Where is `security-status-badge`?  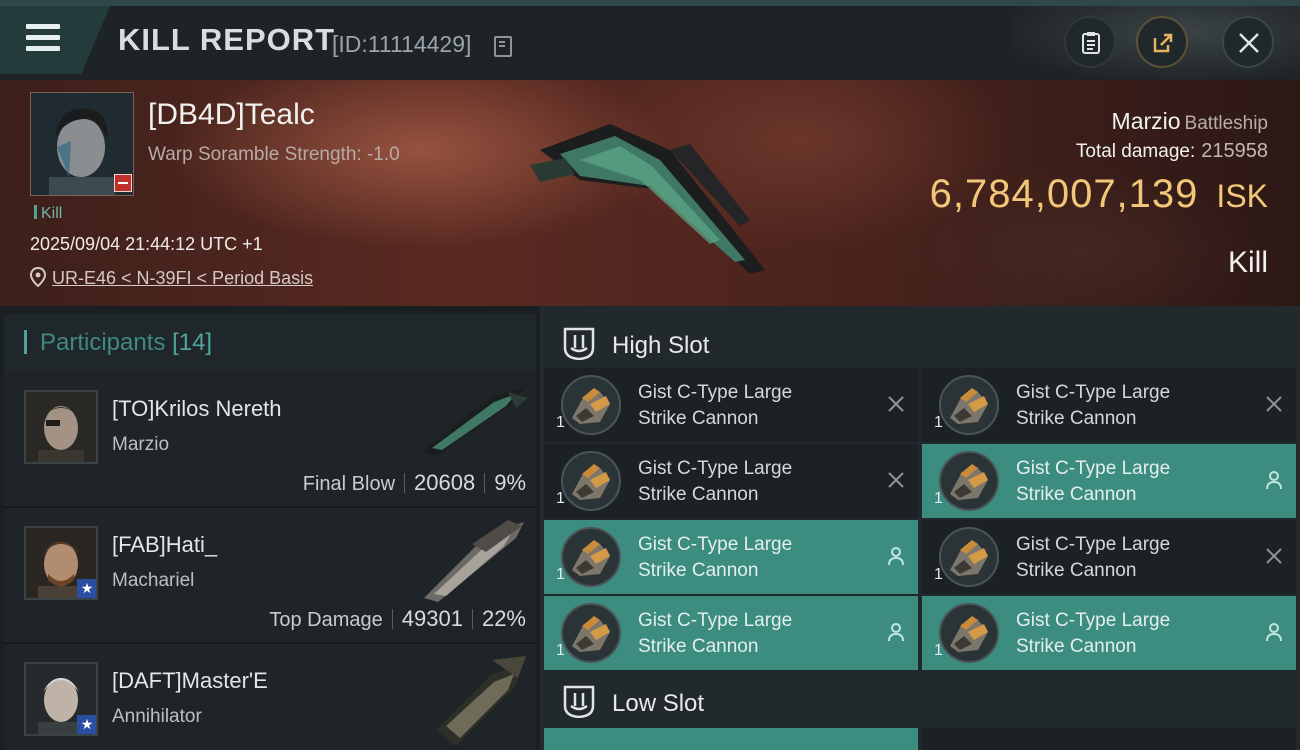
security-status-badge is located at coordinates (123, 183).